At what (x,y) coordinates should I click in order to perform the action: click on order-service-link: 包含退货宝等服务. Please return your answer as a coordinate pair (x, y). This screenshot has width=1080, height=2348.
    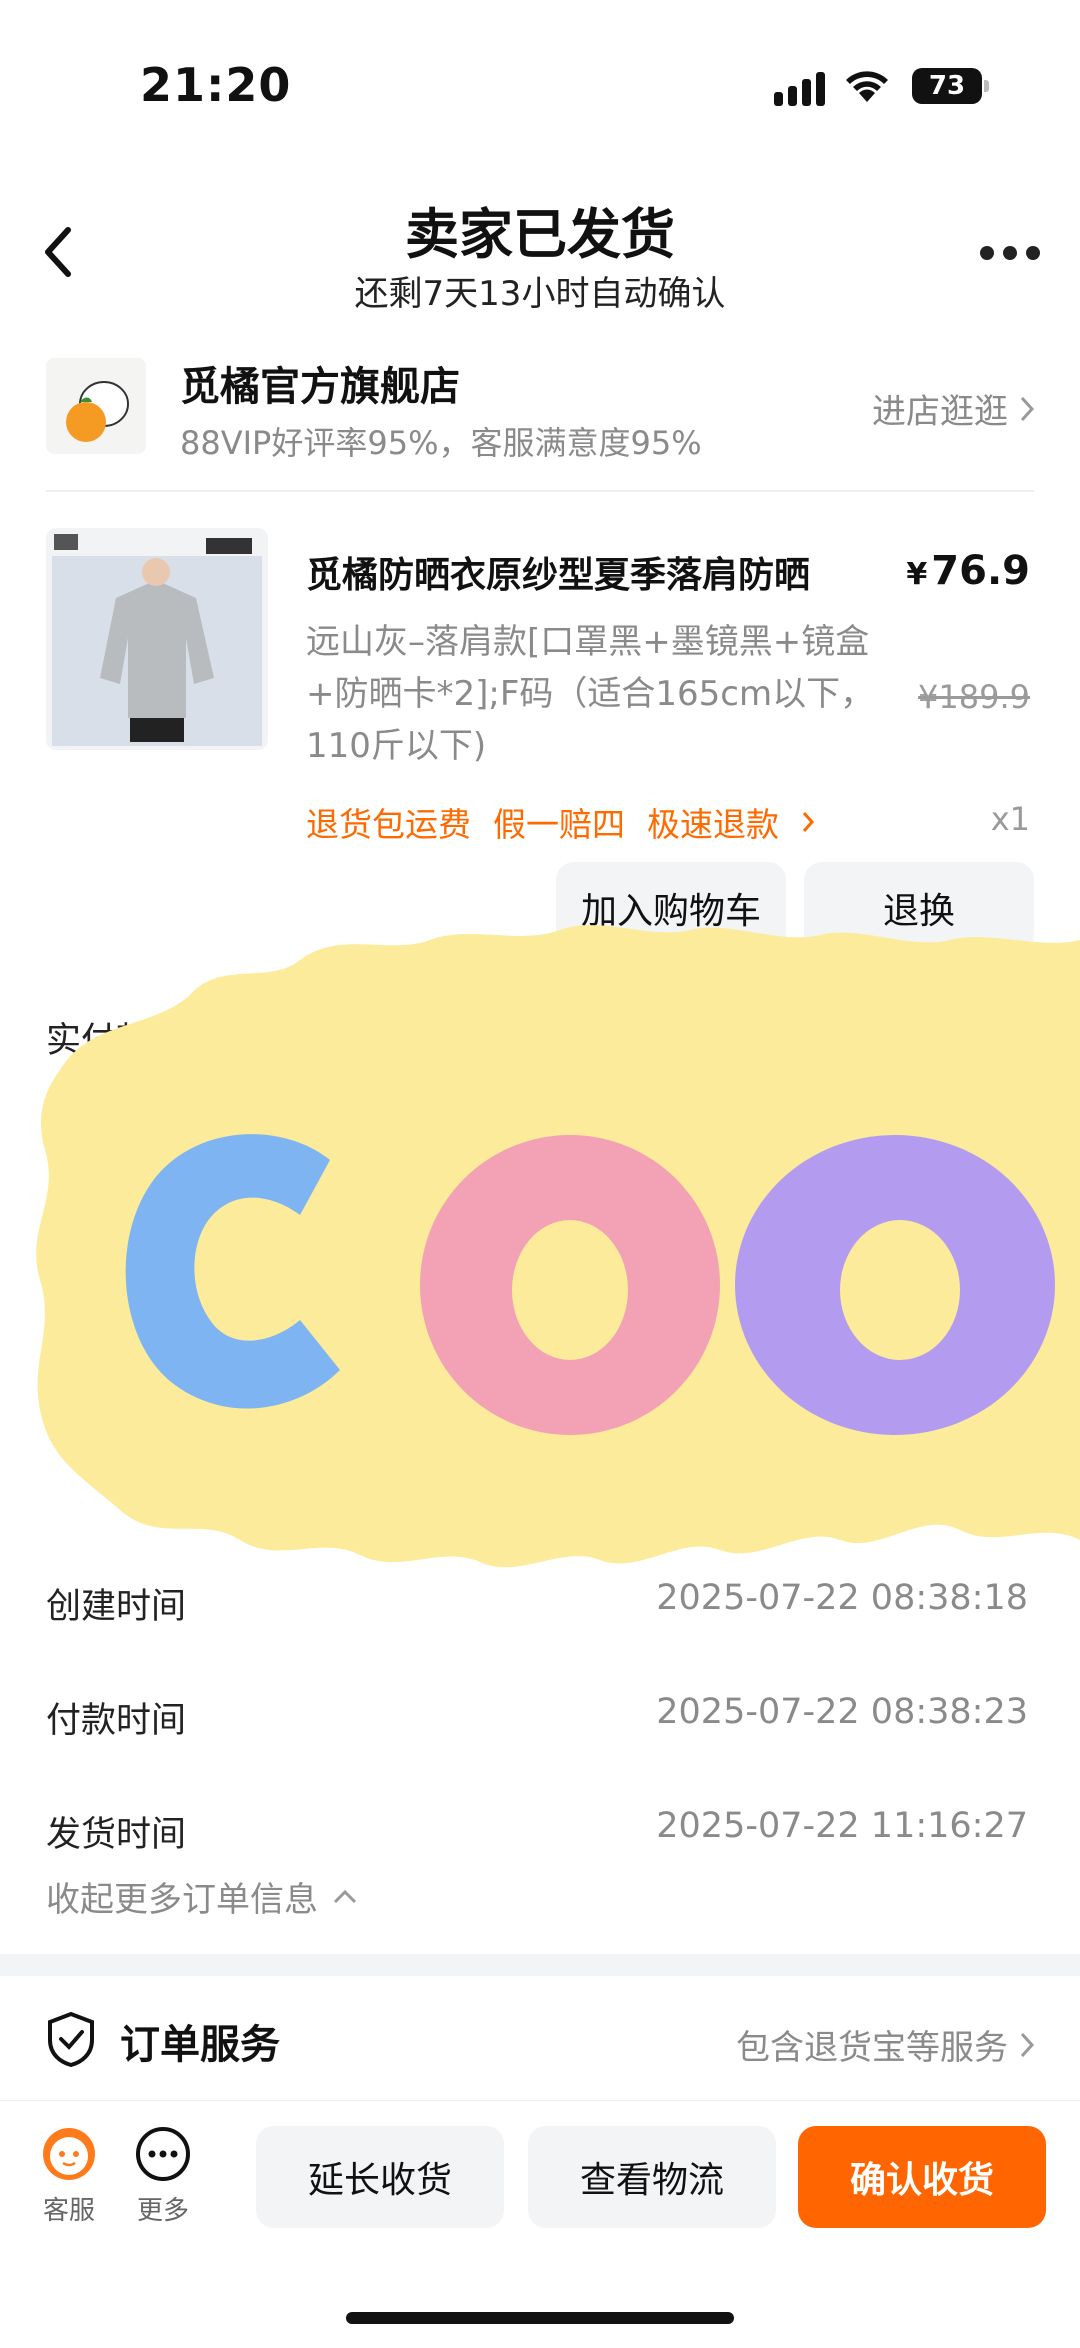
    Looking at the image, I should click on (886, 2044).